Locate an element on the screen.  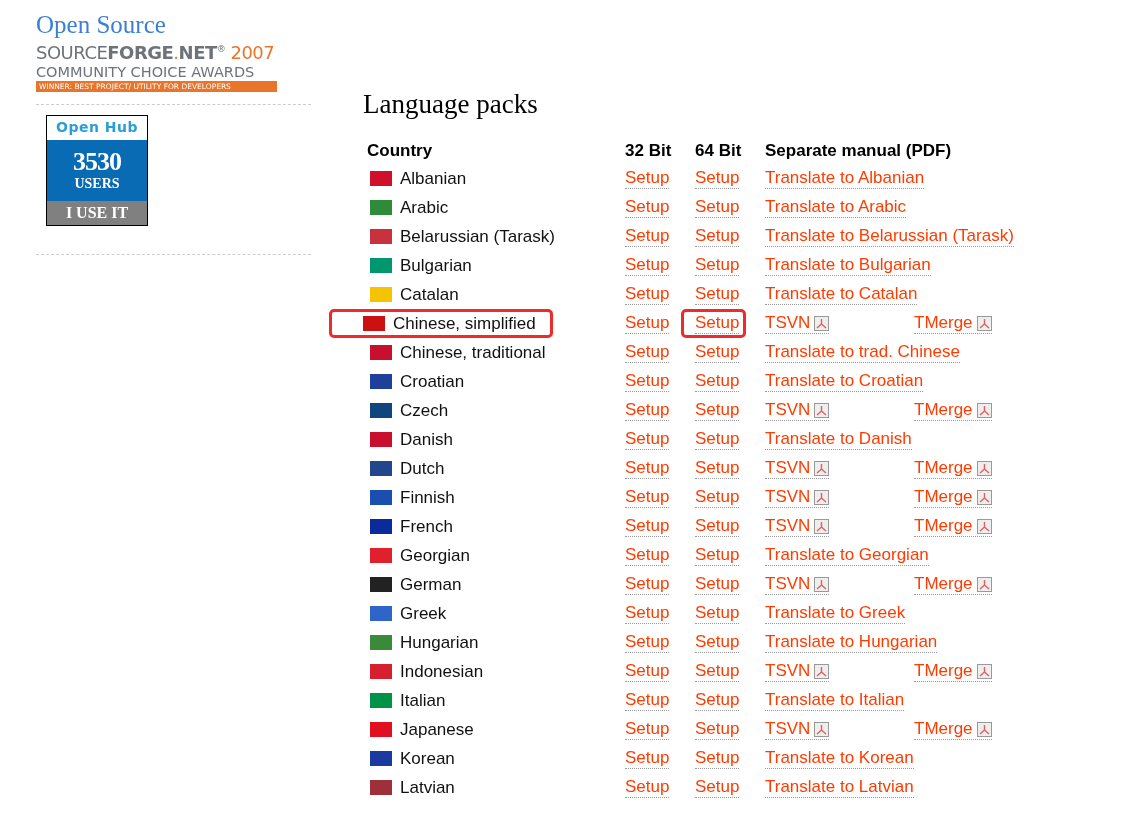
country-name: Chinese, simplified is located at coordinates (464, 323).